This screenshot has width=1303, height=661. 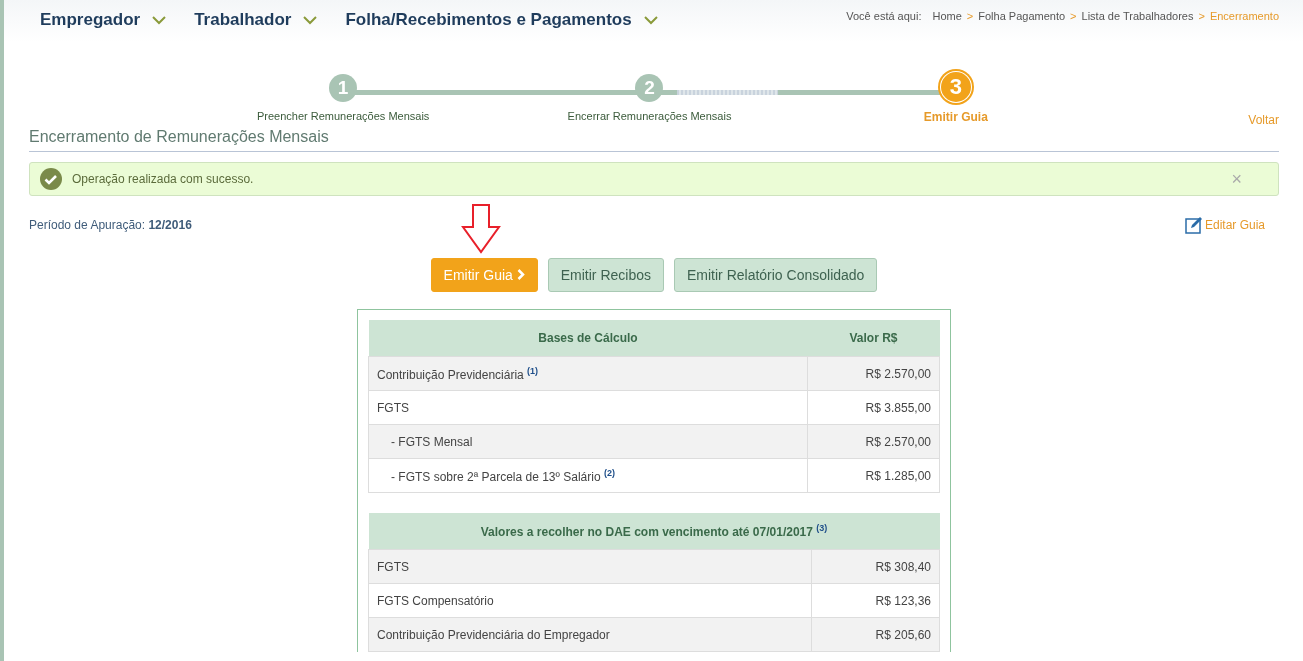 What do you see at coordinates (654, 531) in the screenshot?
I see `column-header: Valores a recolher no DAE com vencimento até 07/01/2017 $^{(3)}$` at bounding box center [654, 531].